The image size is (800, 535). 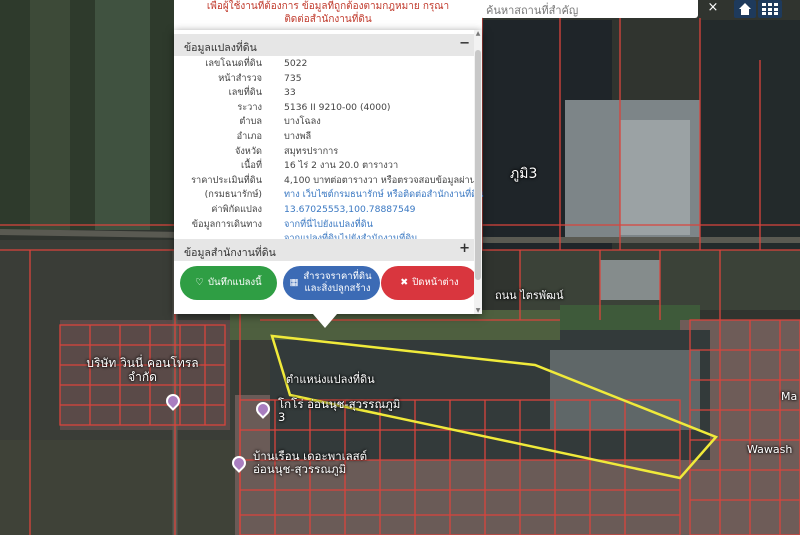 I want to click on detail-row: เนื้อที่ 16 ไร่ 2 งาน 20.0 ตารางวา, so click(x=324, y=166).